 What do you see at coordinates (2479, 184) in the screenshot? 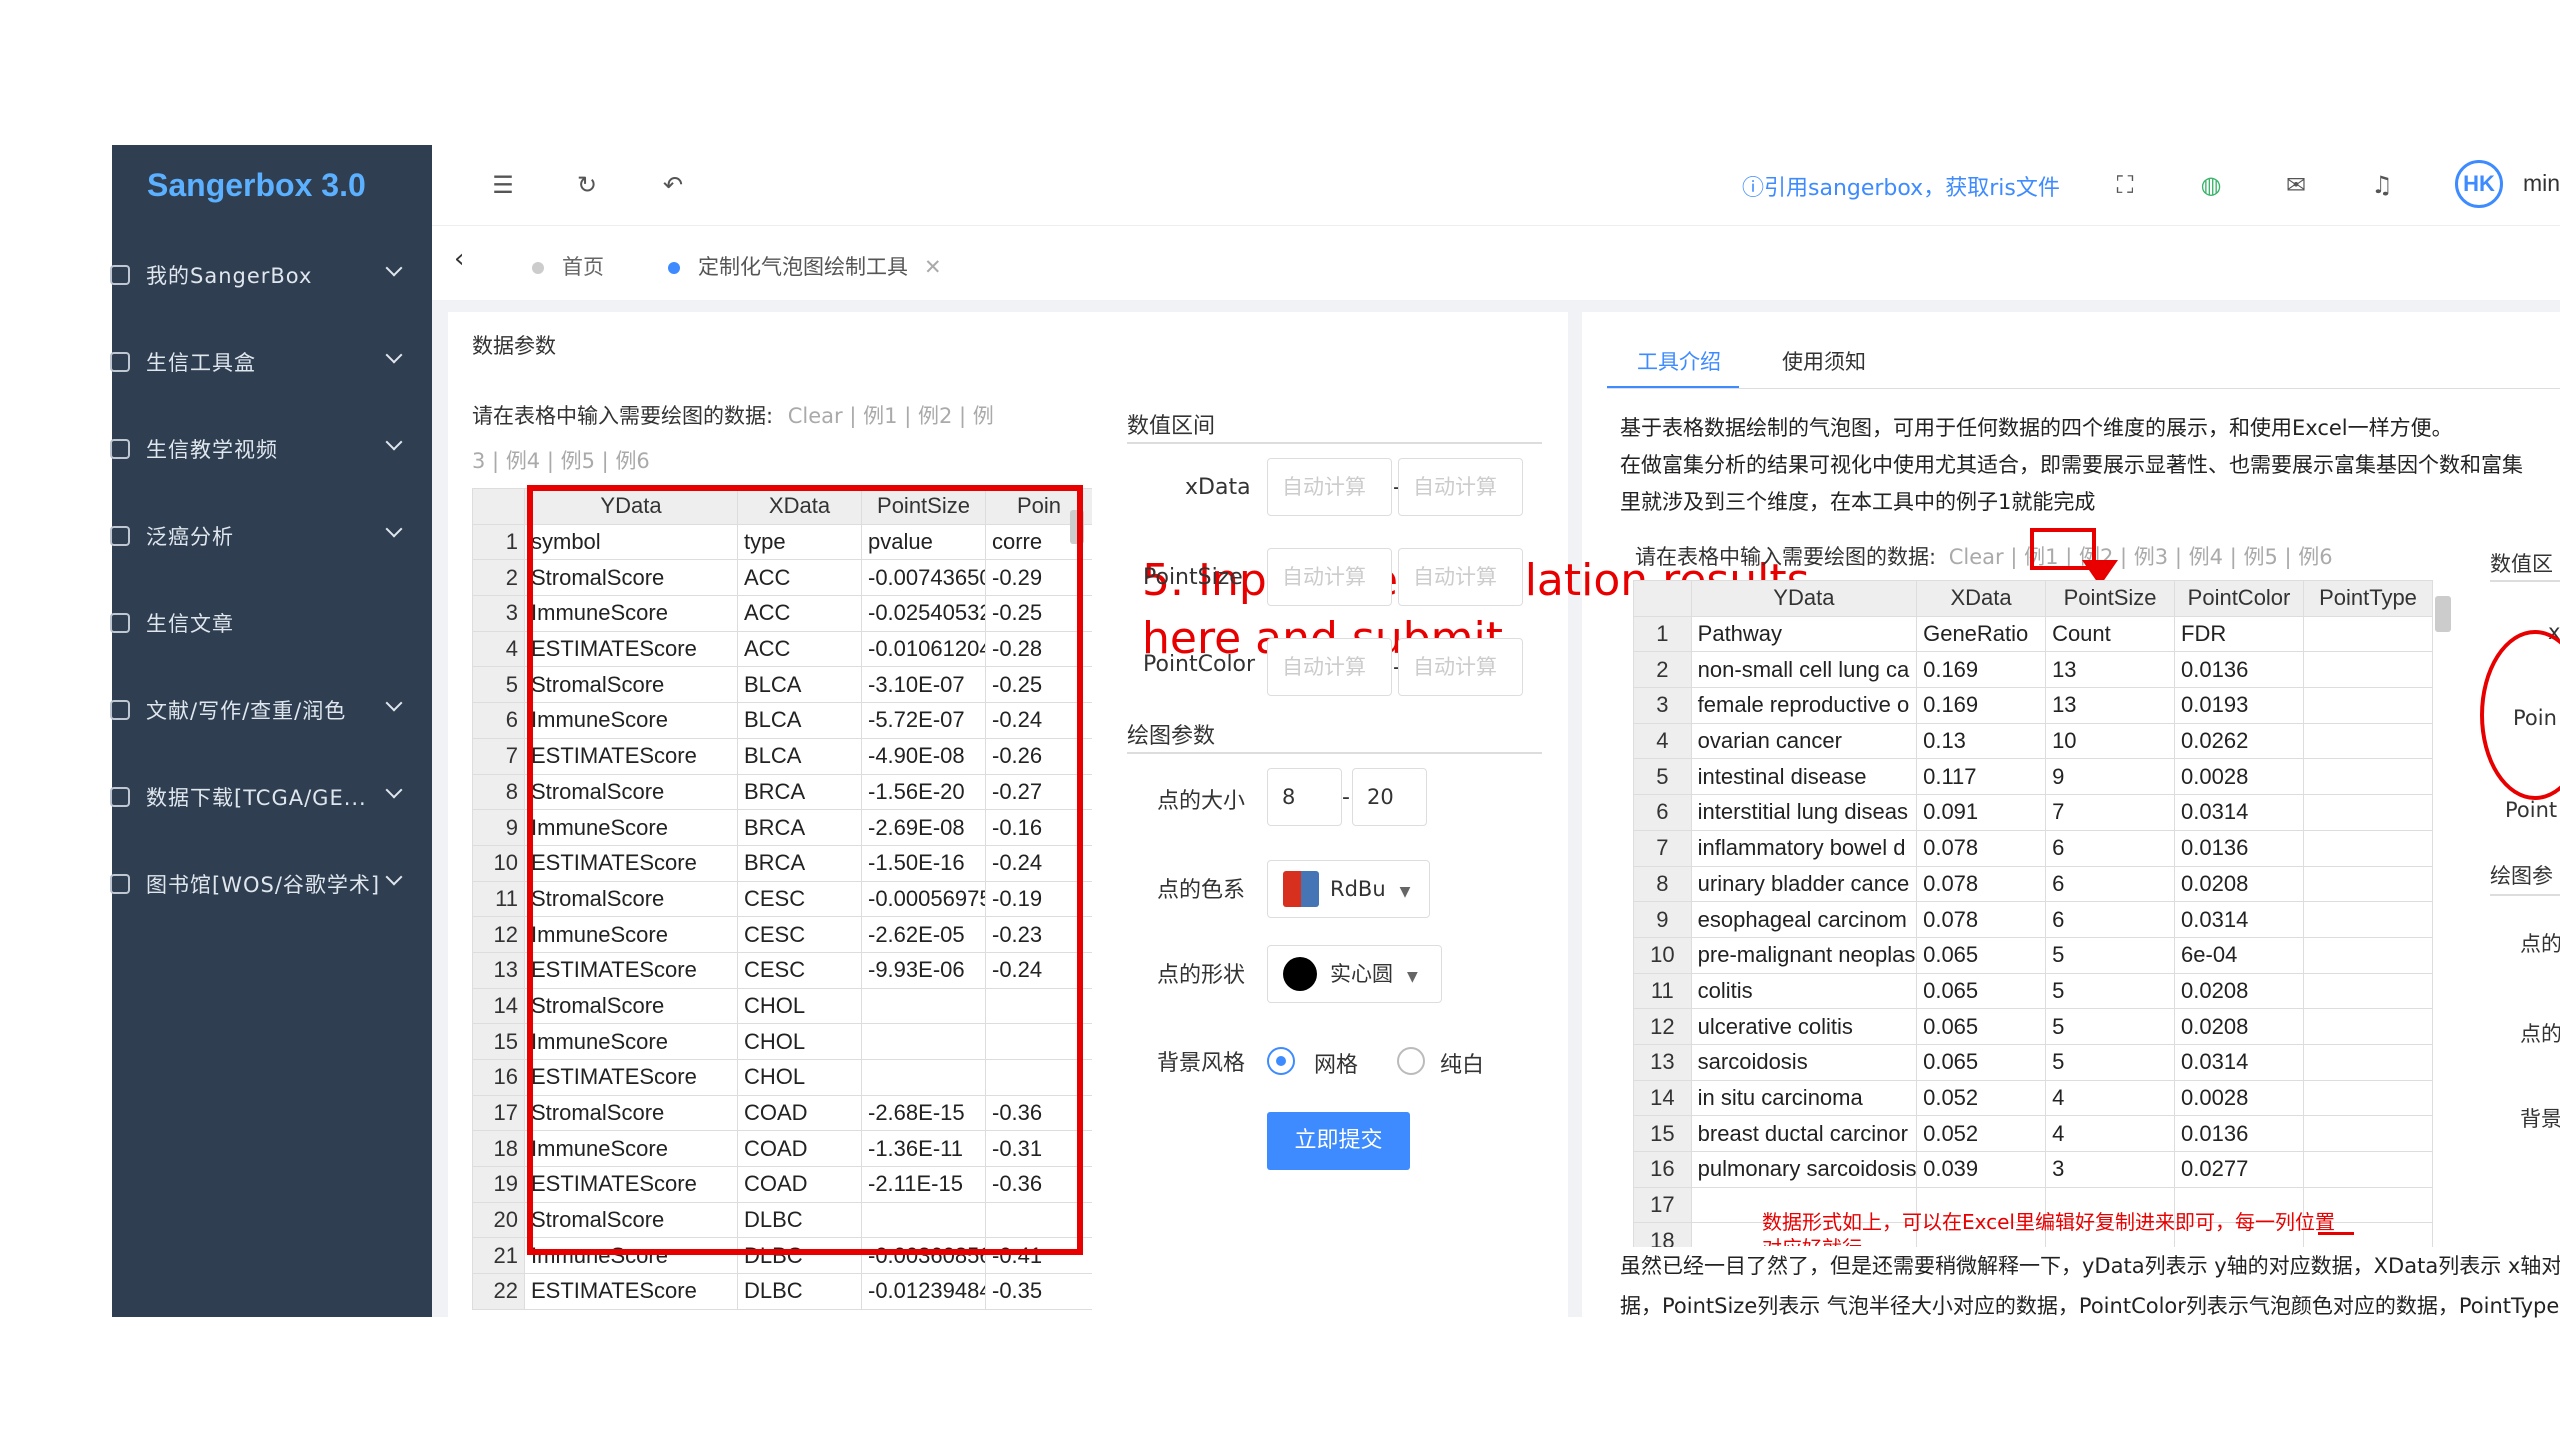
I see `avatar: HK` at bounding box center [2479, 184].